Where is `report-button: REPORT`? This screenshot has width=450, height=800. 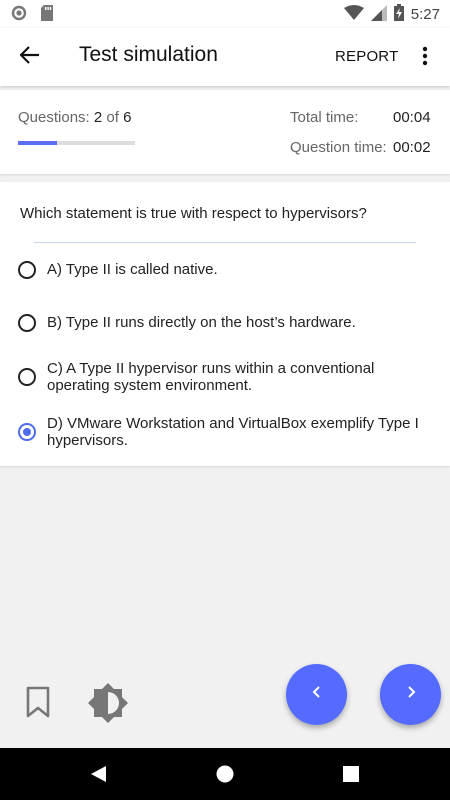
report-button: REPORT is located at coordinates (366, 56).